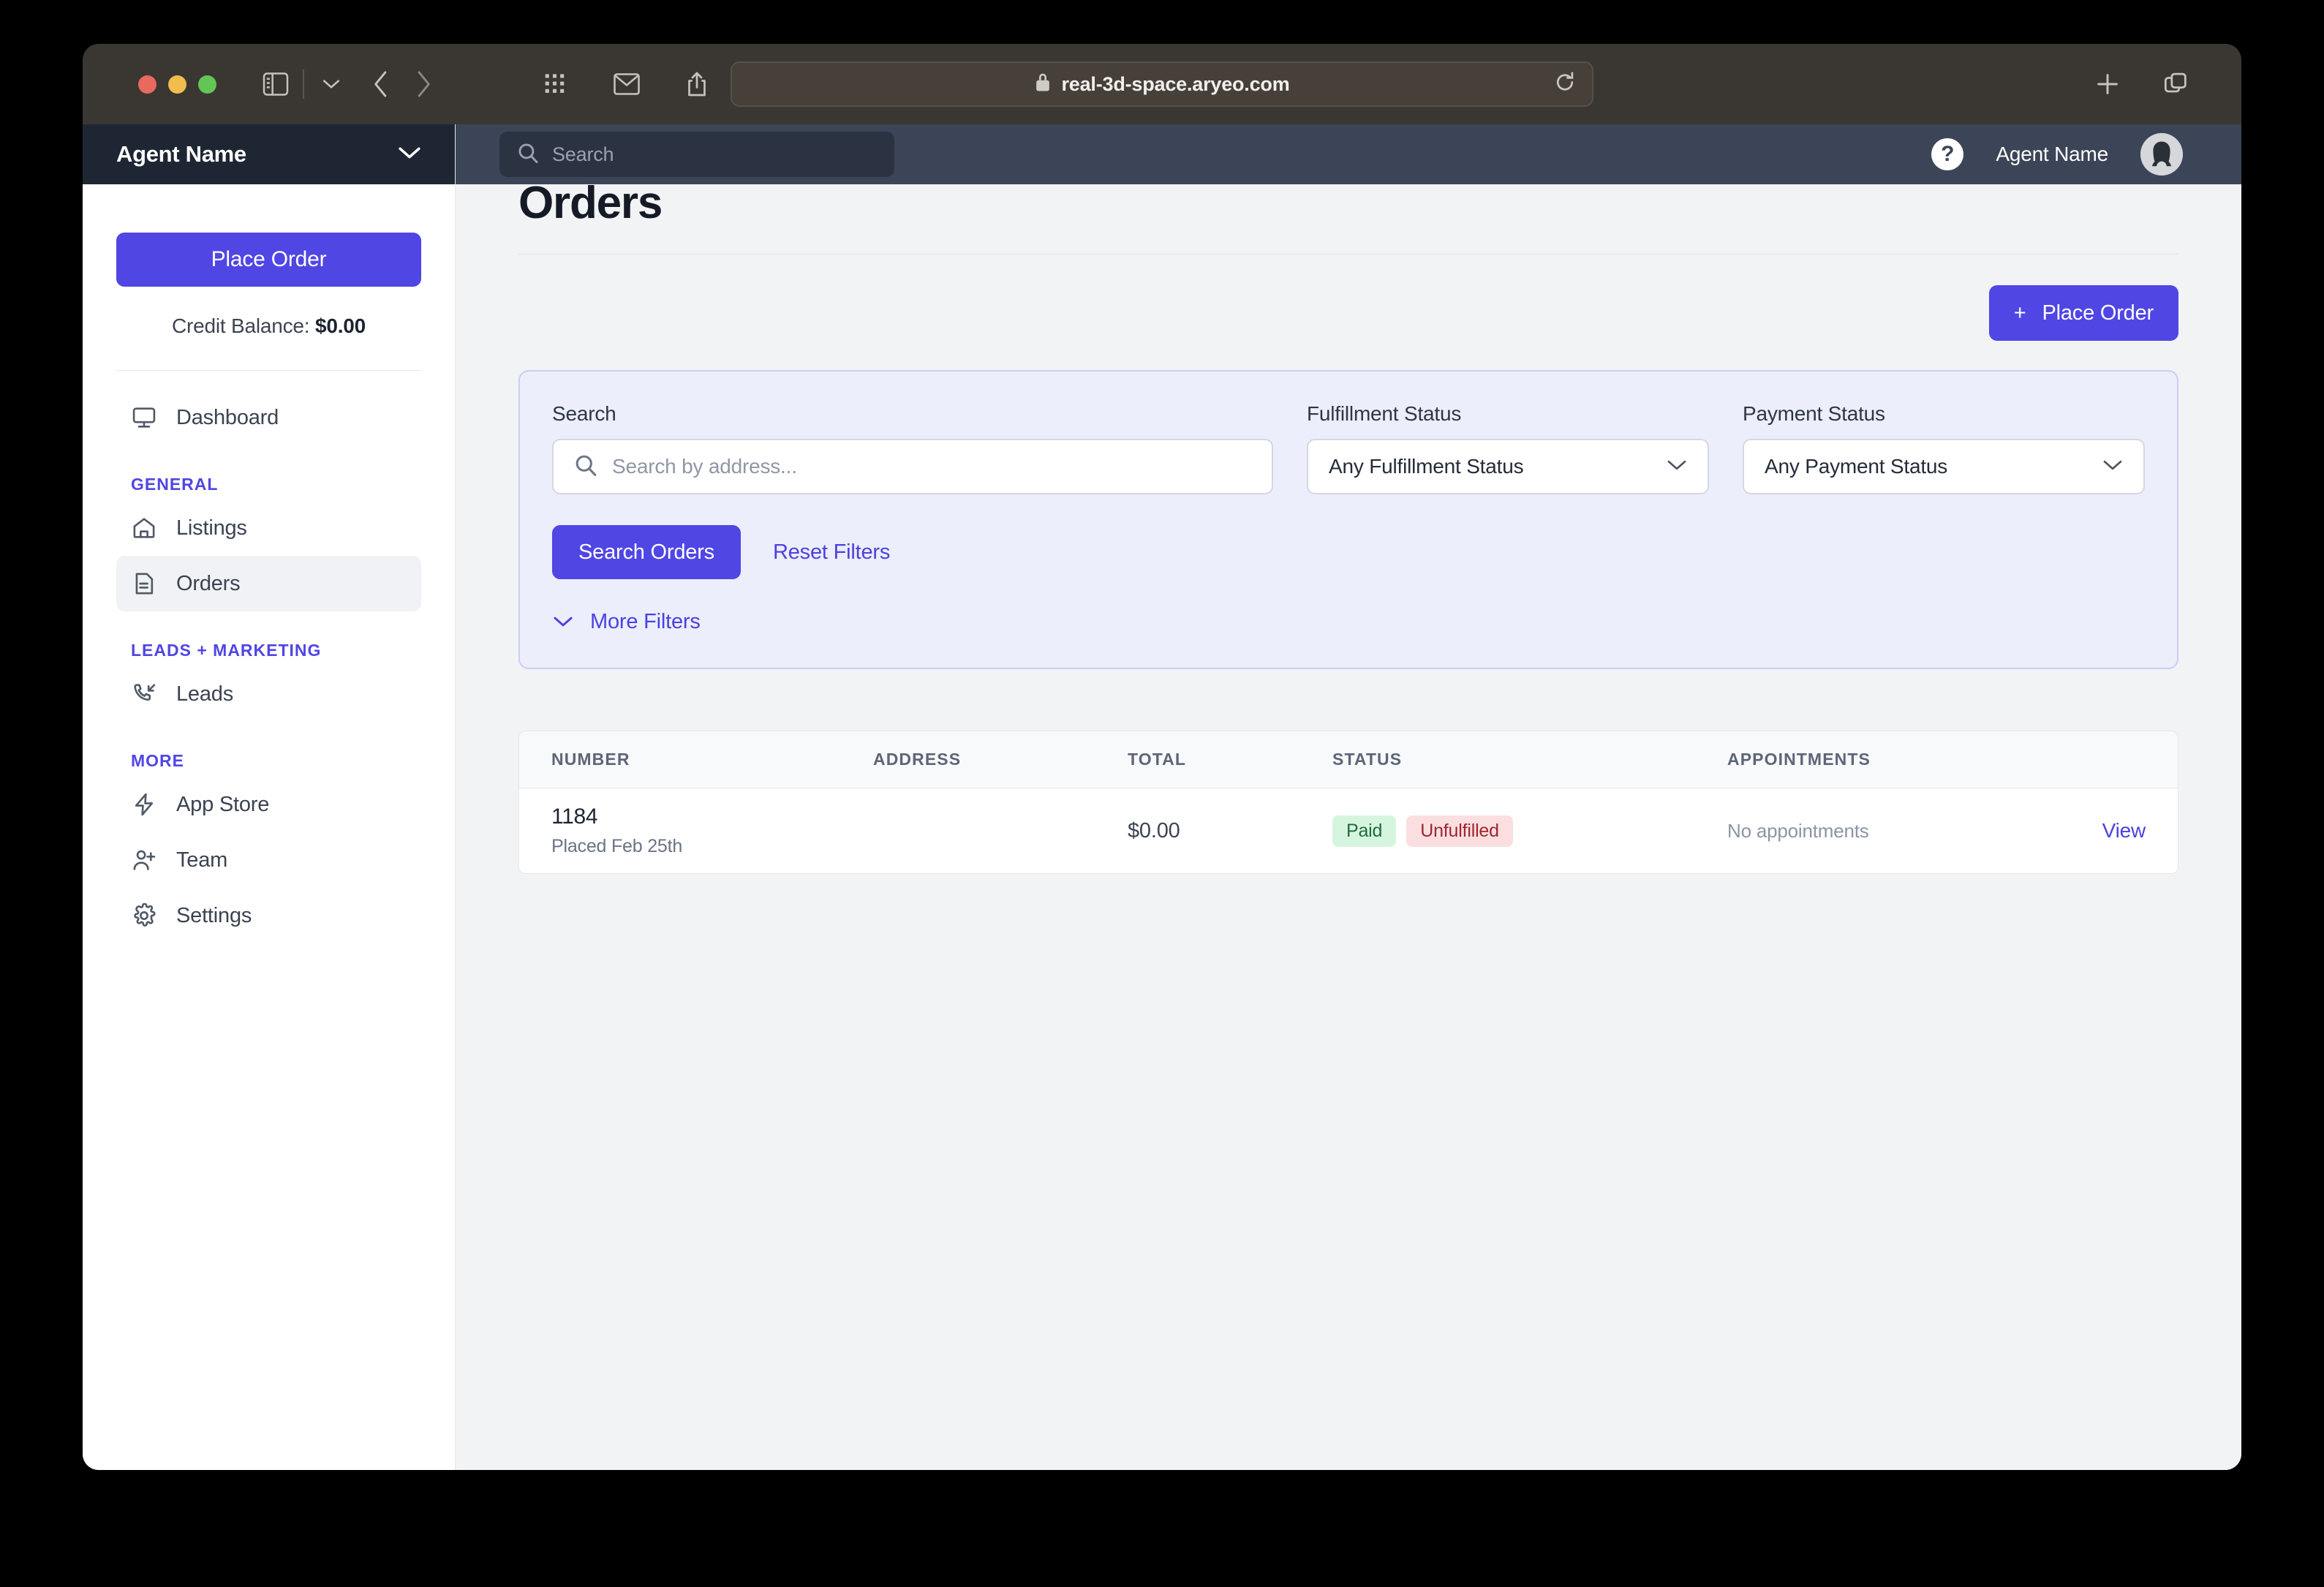 The image size is (2324, 1587). What do you see at coordinates (144, 805) in the screenshot?
I see `lightning-icon` at bounding box center [144, 805].